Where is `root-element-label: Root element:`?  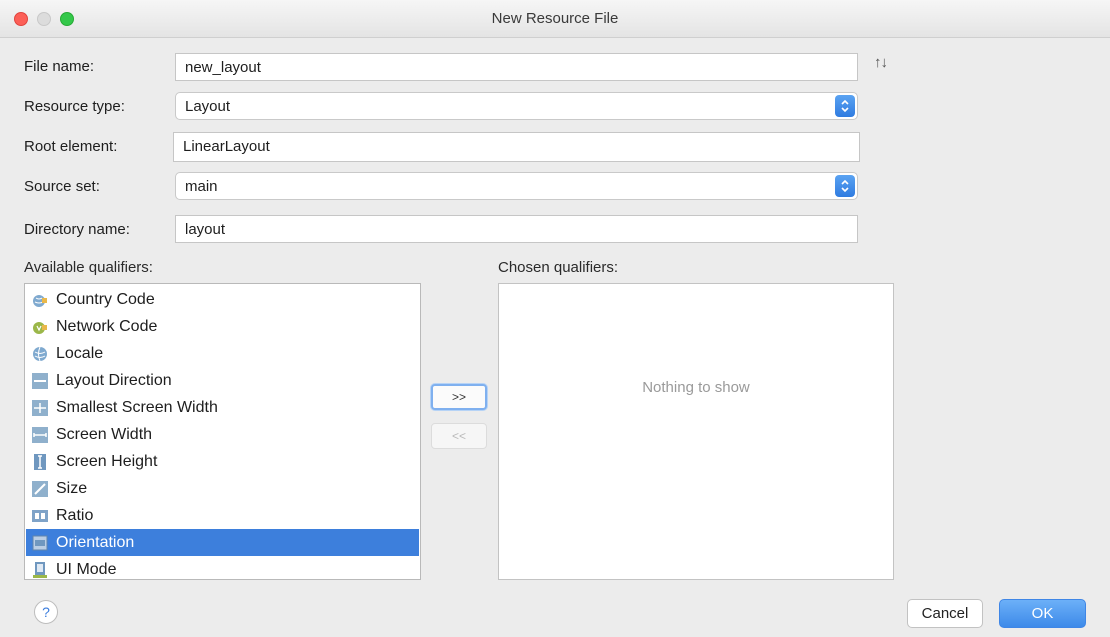 root-element-label: Root element: is located at coordinates (71, 146).